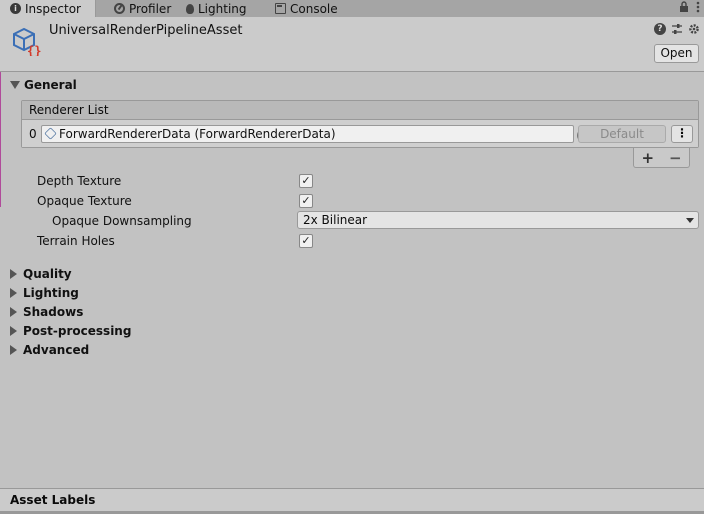 The height and width of the screenshot is (514, 704). I want to click on profiler-icon, so click(119, 8).